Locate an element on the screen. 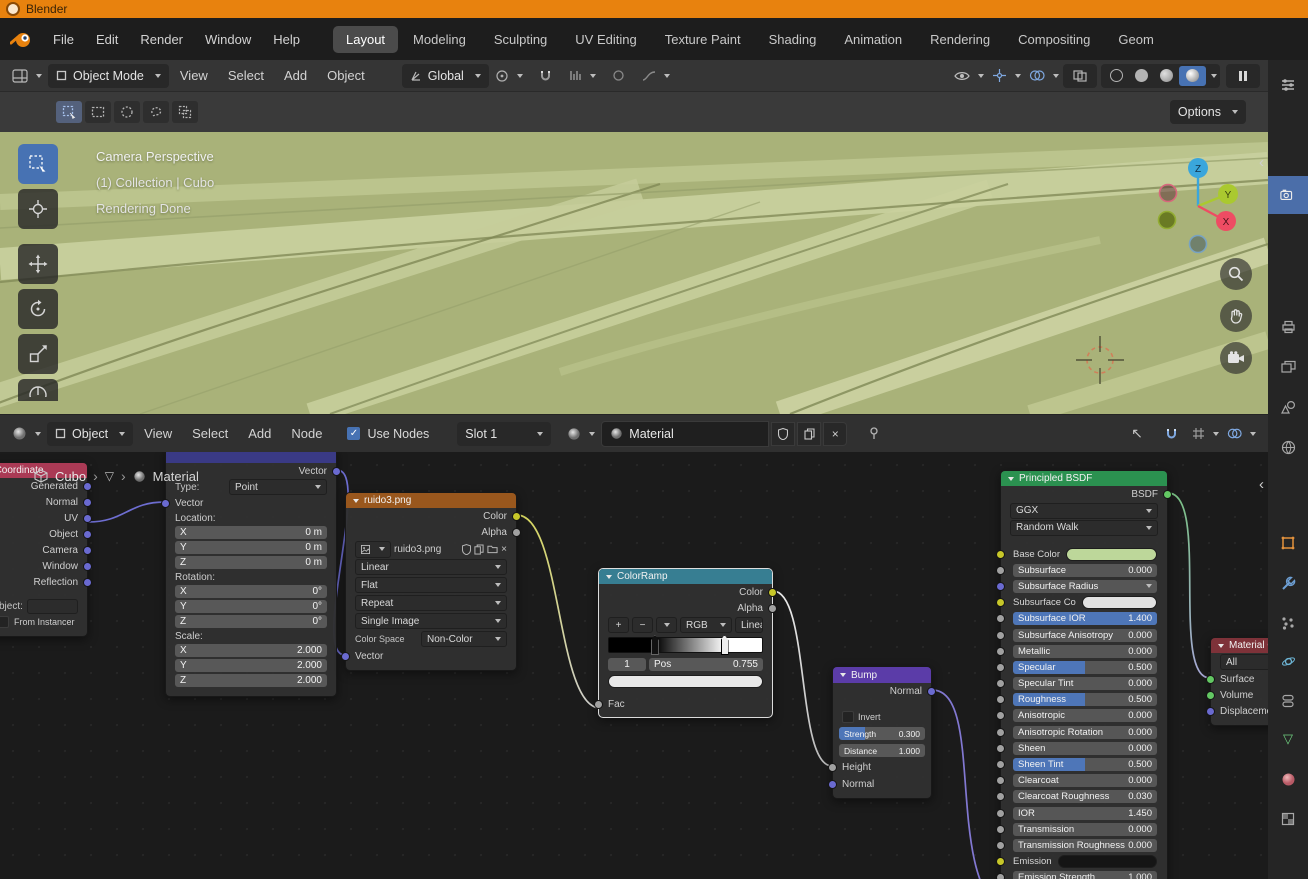  tool-transform is located at coordinates (38, 390).